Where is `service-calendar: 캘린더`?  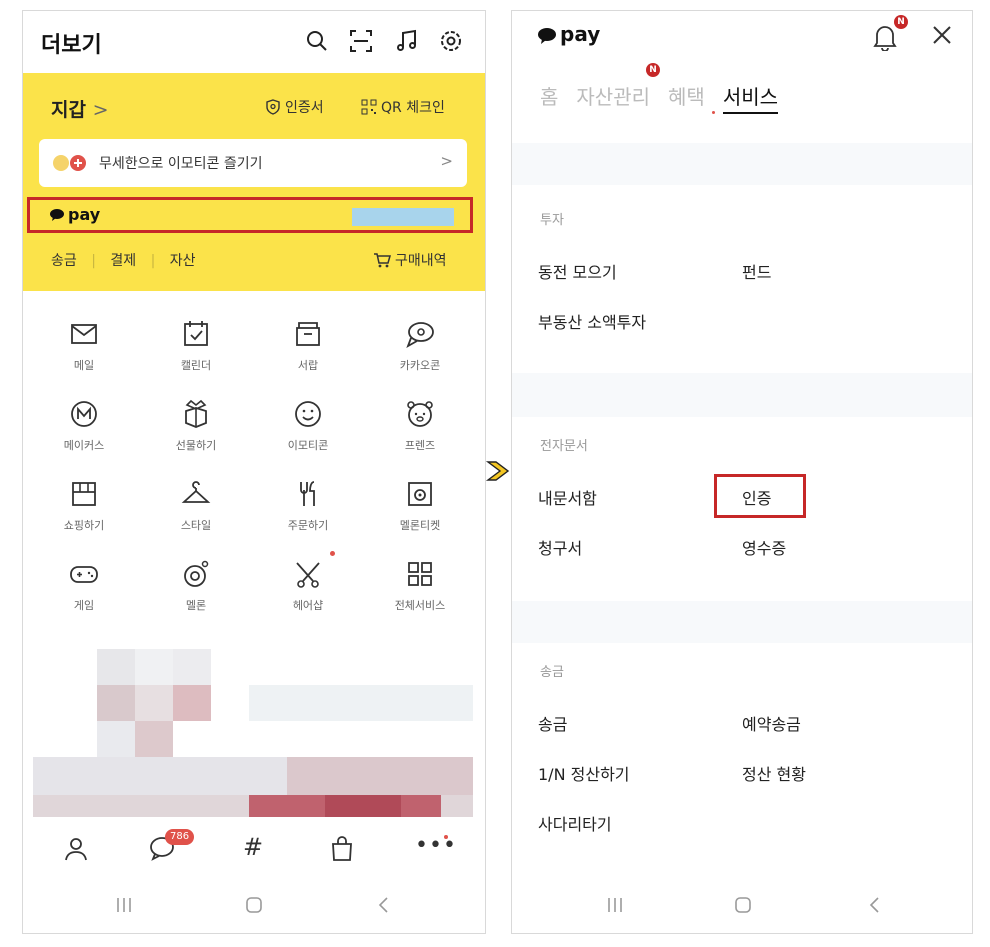
service-calendar: 캘린더 is located at coordinates (196, 346).